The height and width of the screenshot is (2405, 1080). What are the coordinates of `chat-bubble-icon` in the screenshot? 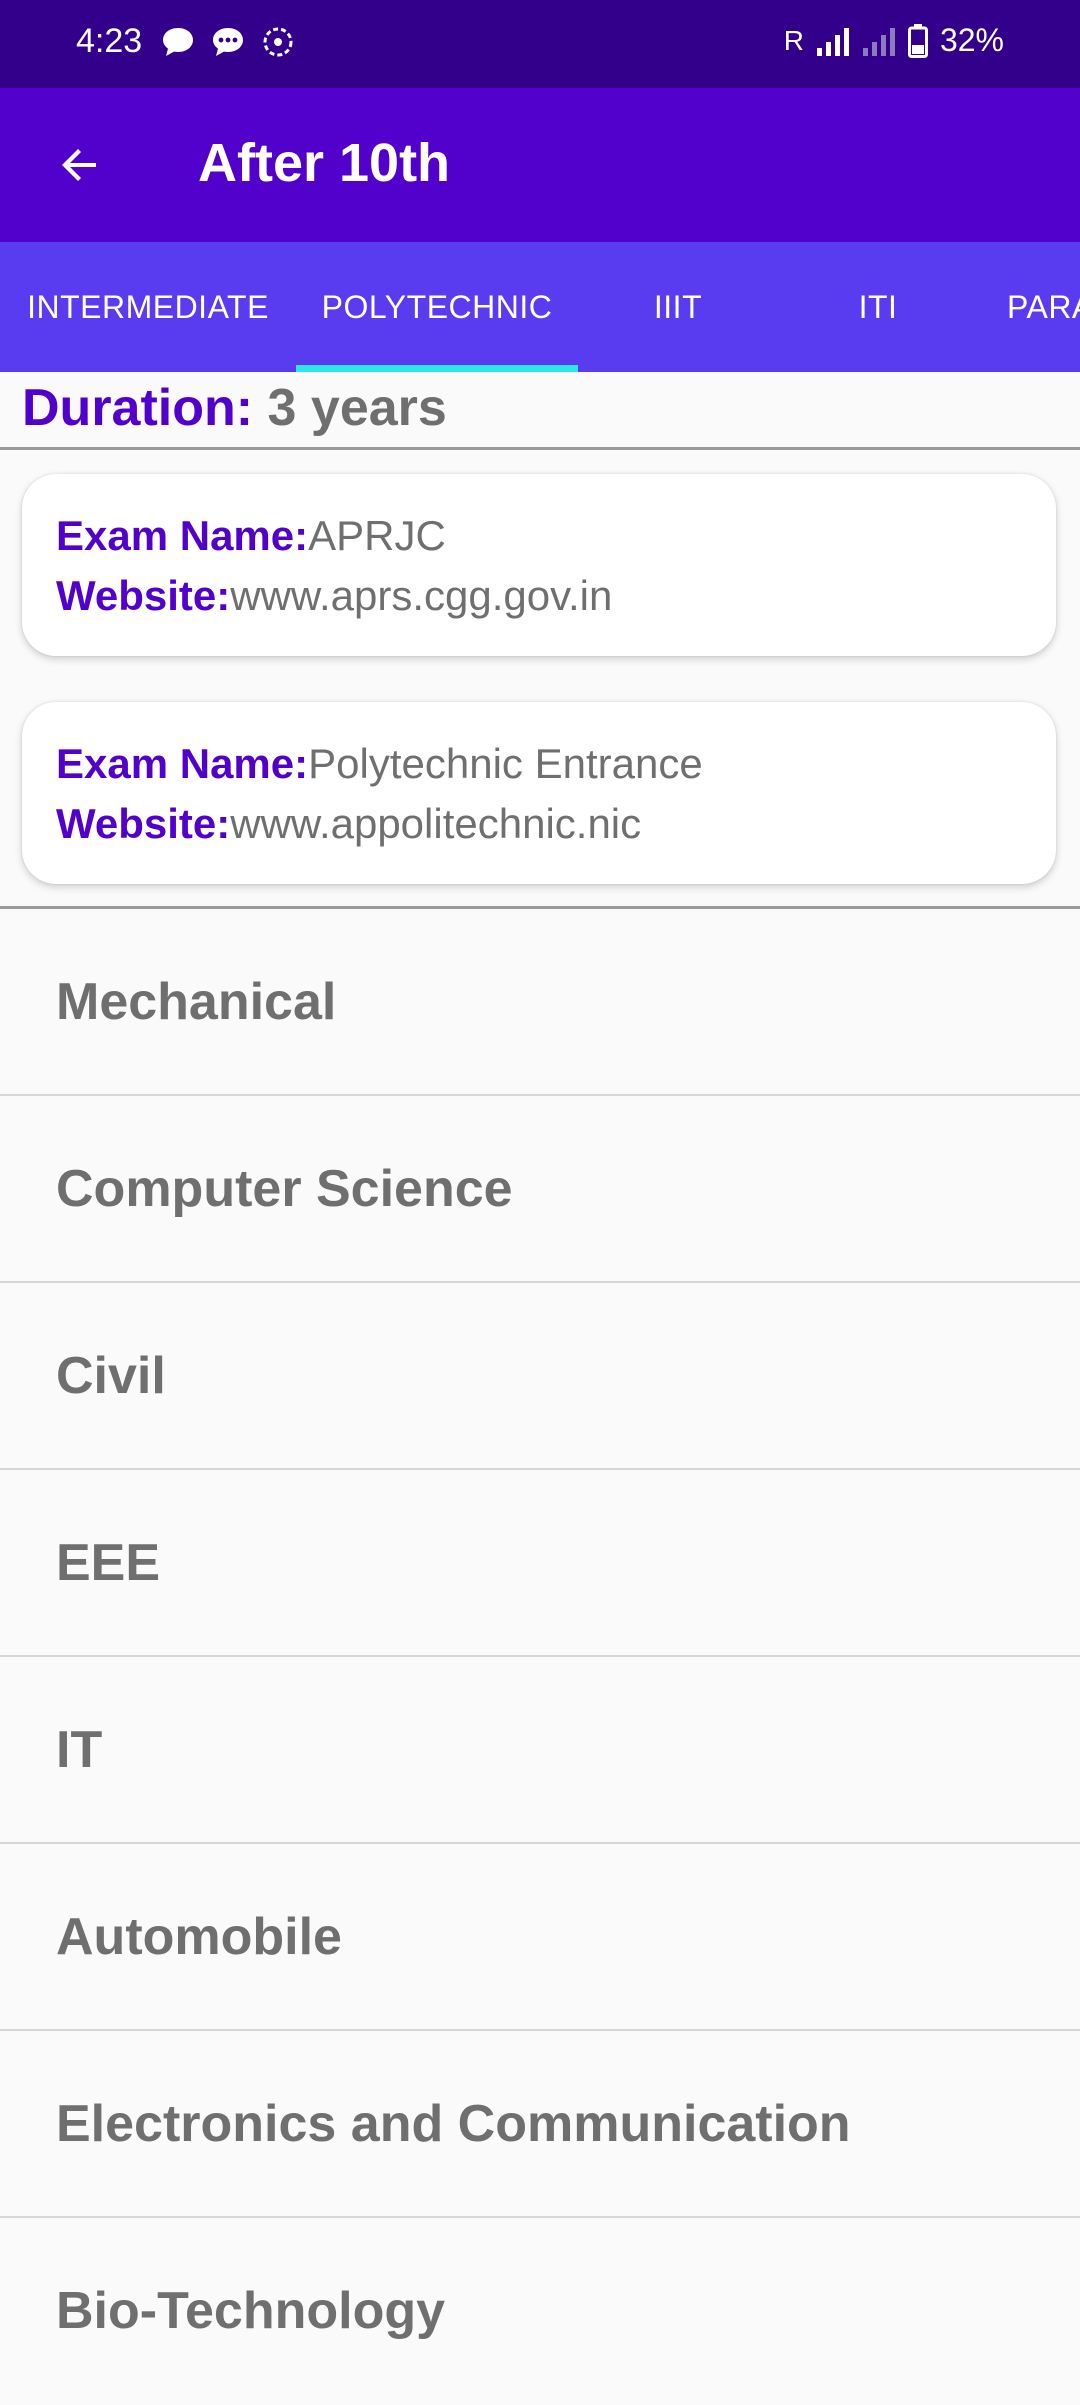 It's located at (178, 42).